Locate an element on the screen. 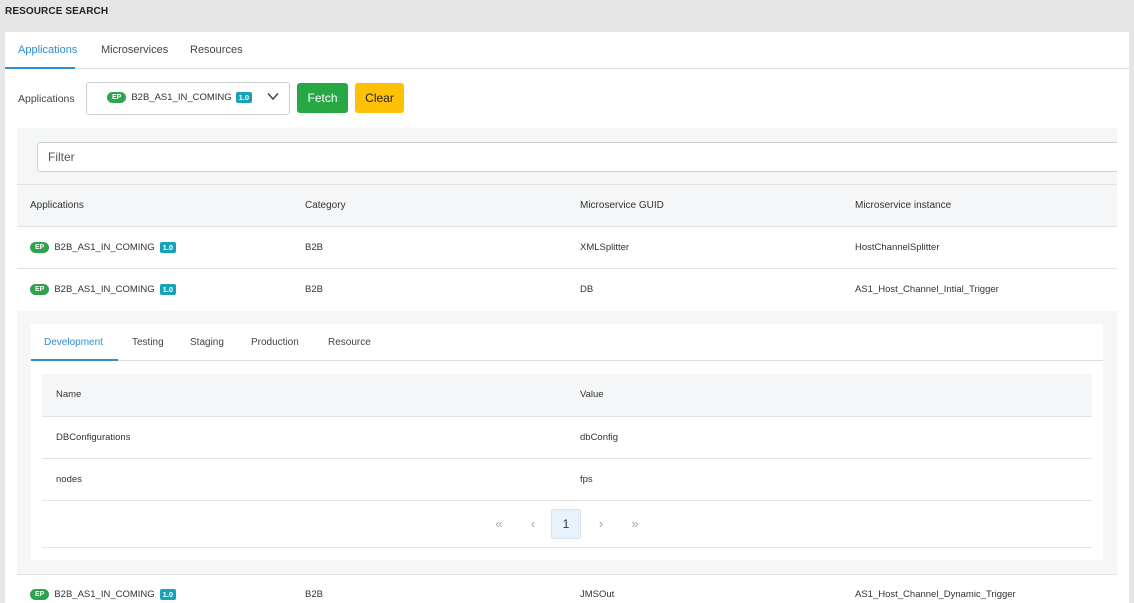 This screenshot has height=603, width=1134. config-table-header: Name Value is located at coordinates (567, 395).